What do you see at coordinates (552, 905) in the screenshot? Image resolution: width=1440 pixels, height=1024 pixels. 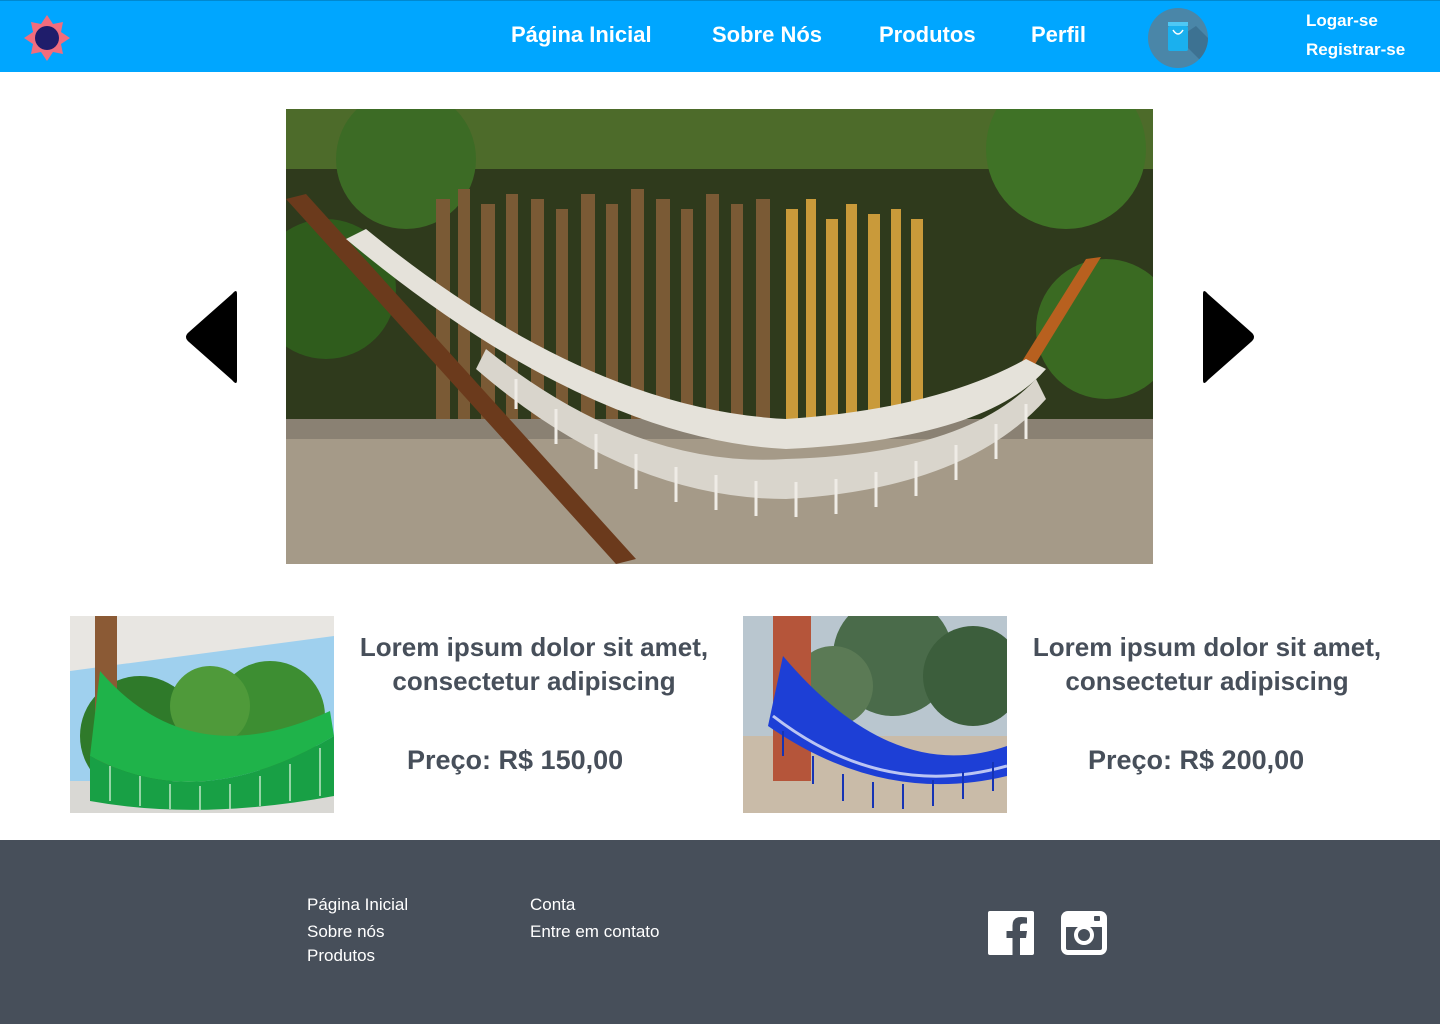 I see `footer-link-account: Conta` at bounding box center [552, 905].